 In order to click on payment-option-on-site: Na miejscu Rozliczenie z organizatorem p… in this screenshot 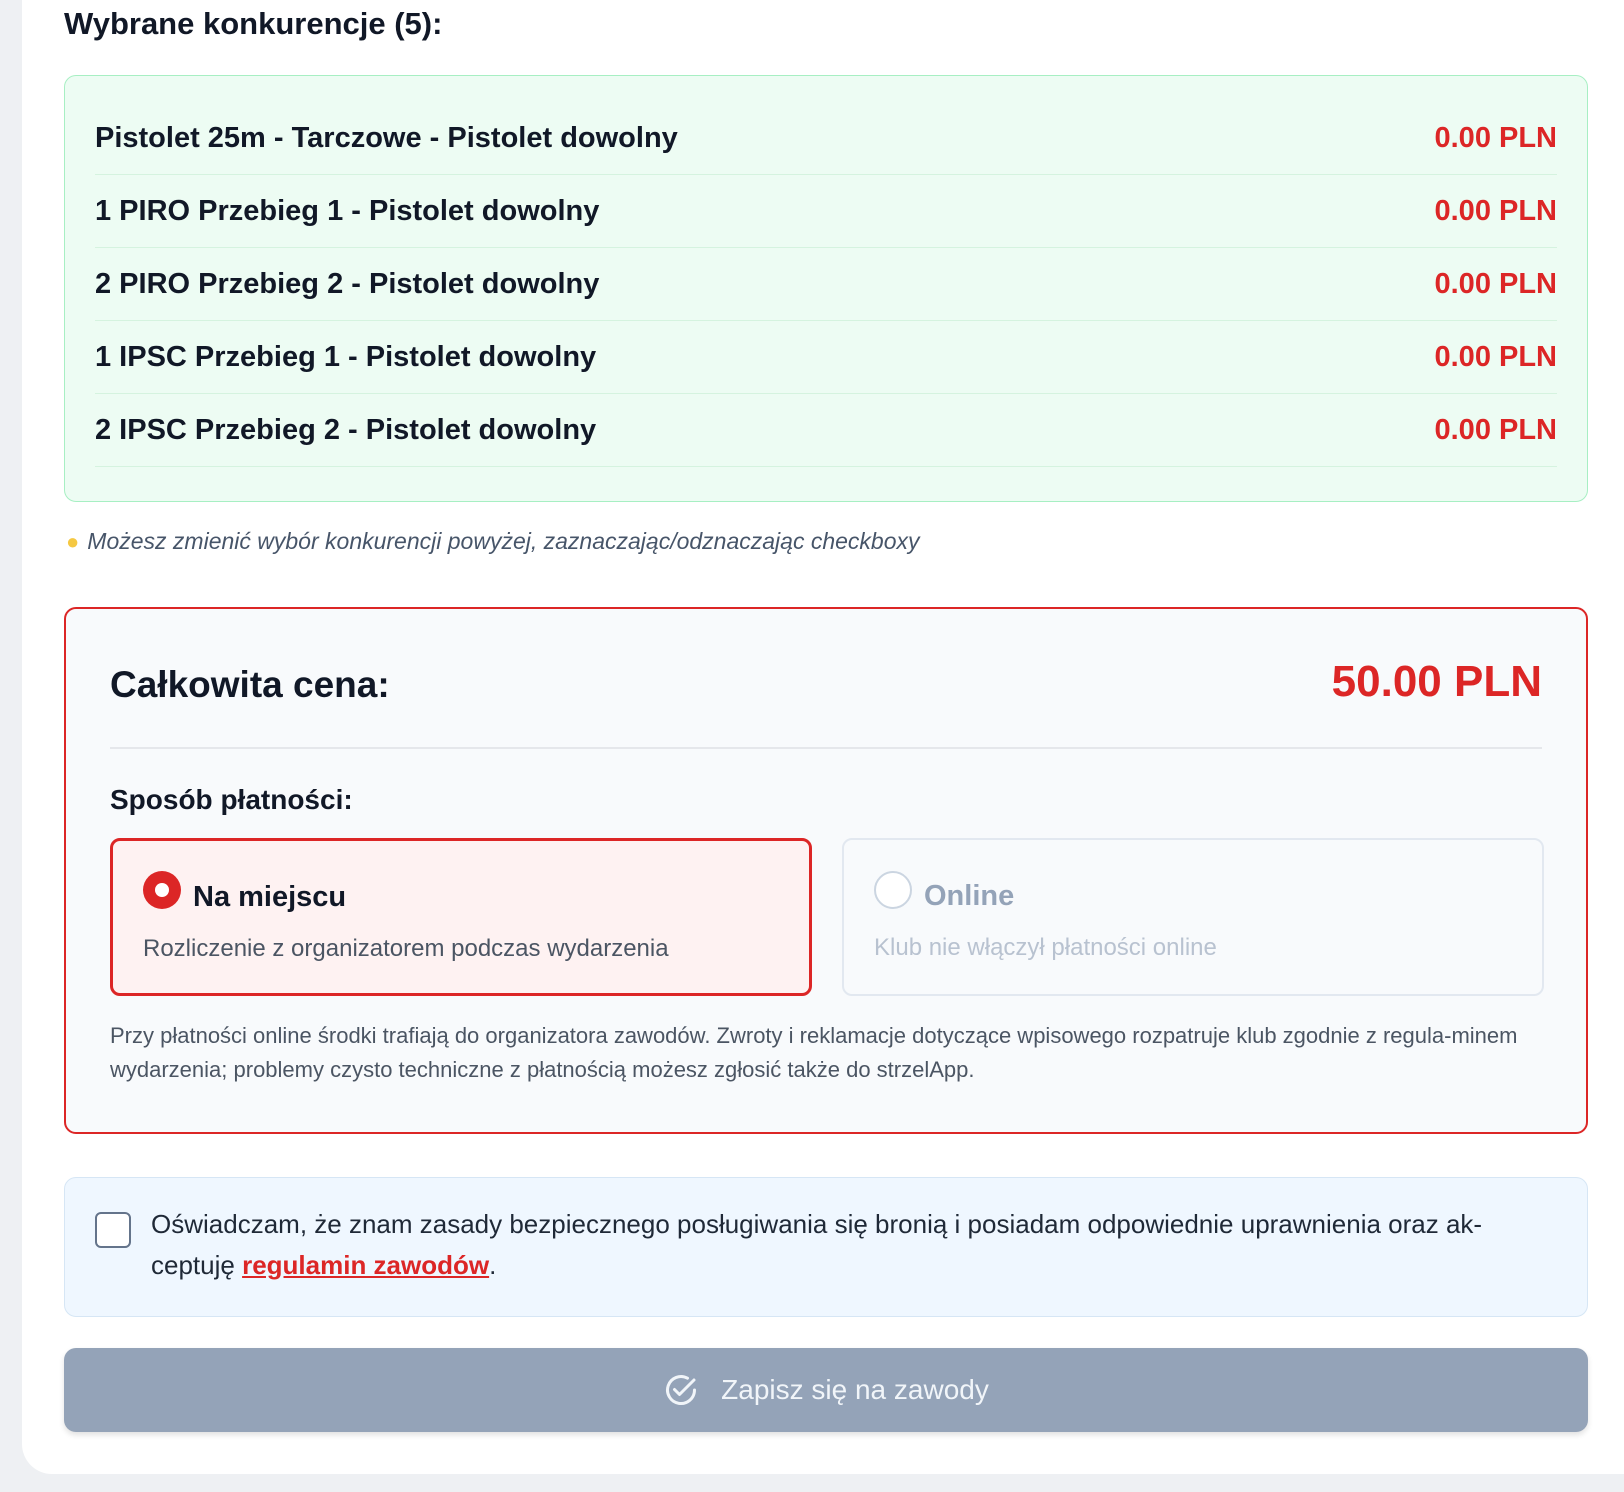, I will do `click(461, 917)`.